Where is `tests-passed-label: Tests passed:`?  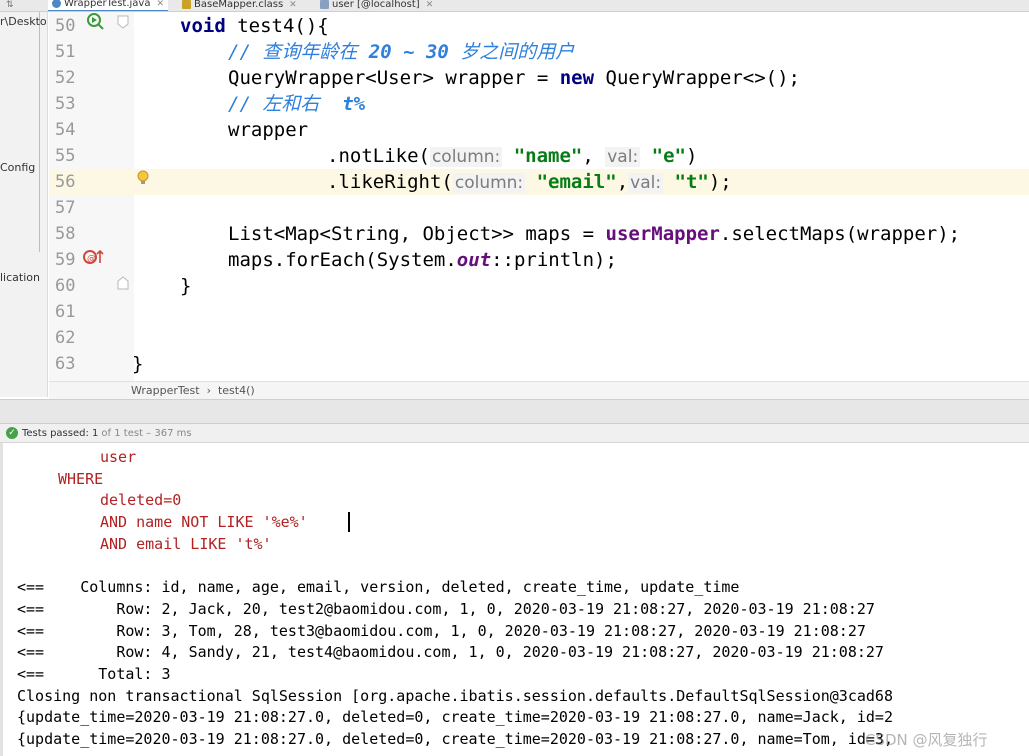 tests-passed-label: Tests passed: is located at coordinates (55, 433).